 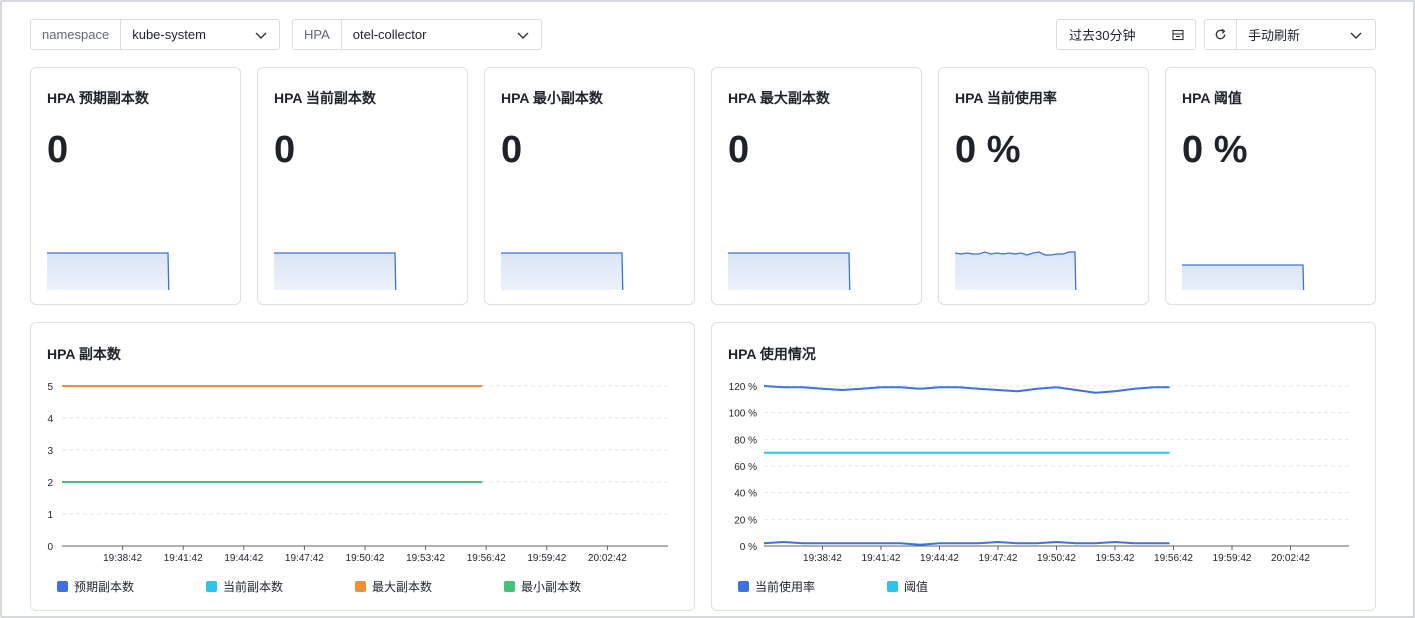 What do you see at coordinates (1102, 35) in the screenshot?
I see `time-range-label: 过去30分钟` at bounding box center [1102, 35].